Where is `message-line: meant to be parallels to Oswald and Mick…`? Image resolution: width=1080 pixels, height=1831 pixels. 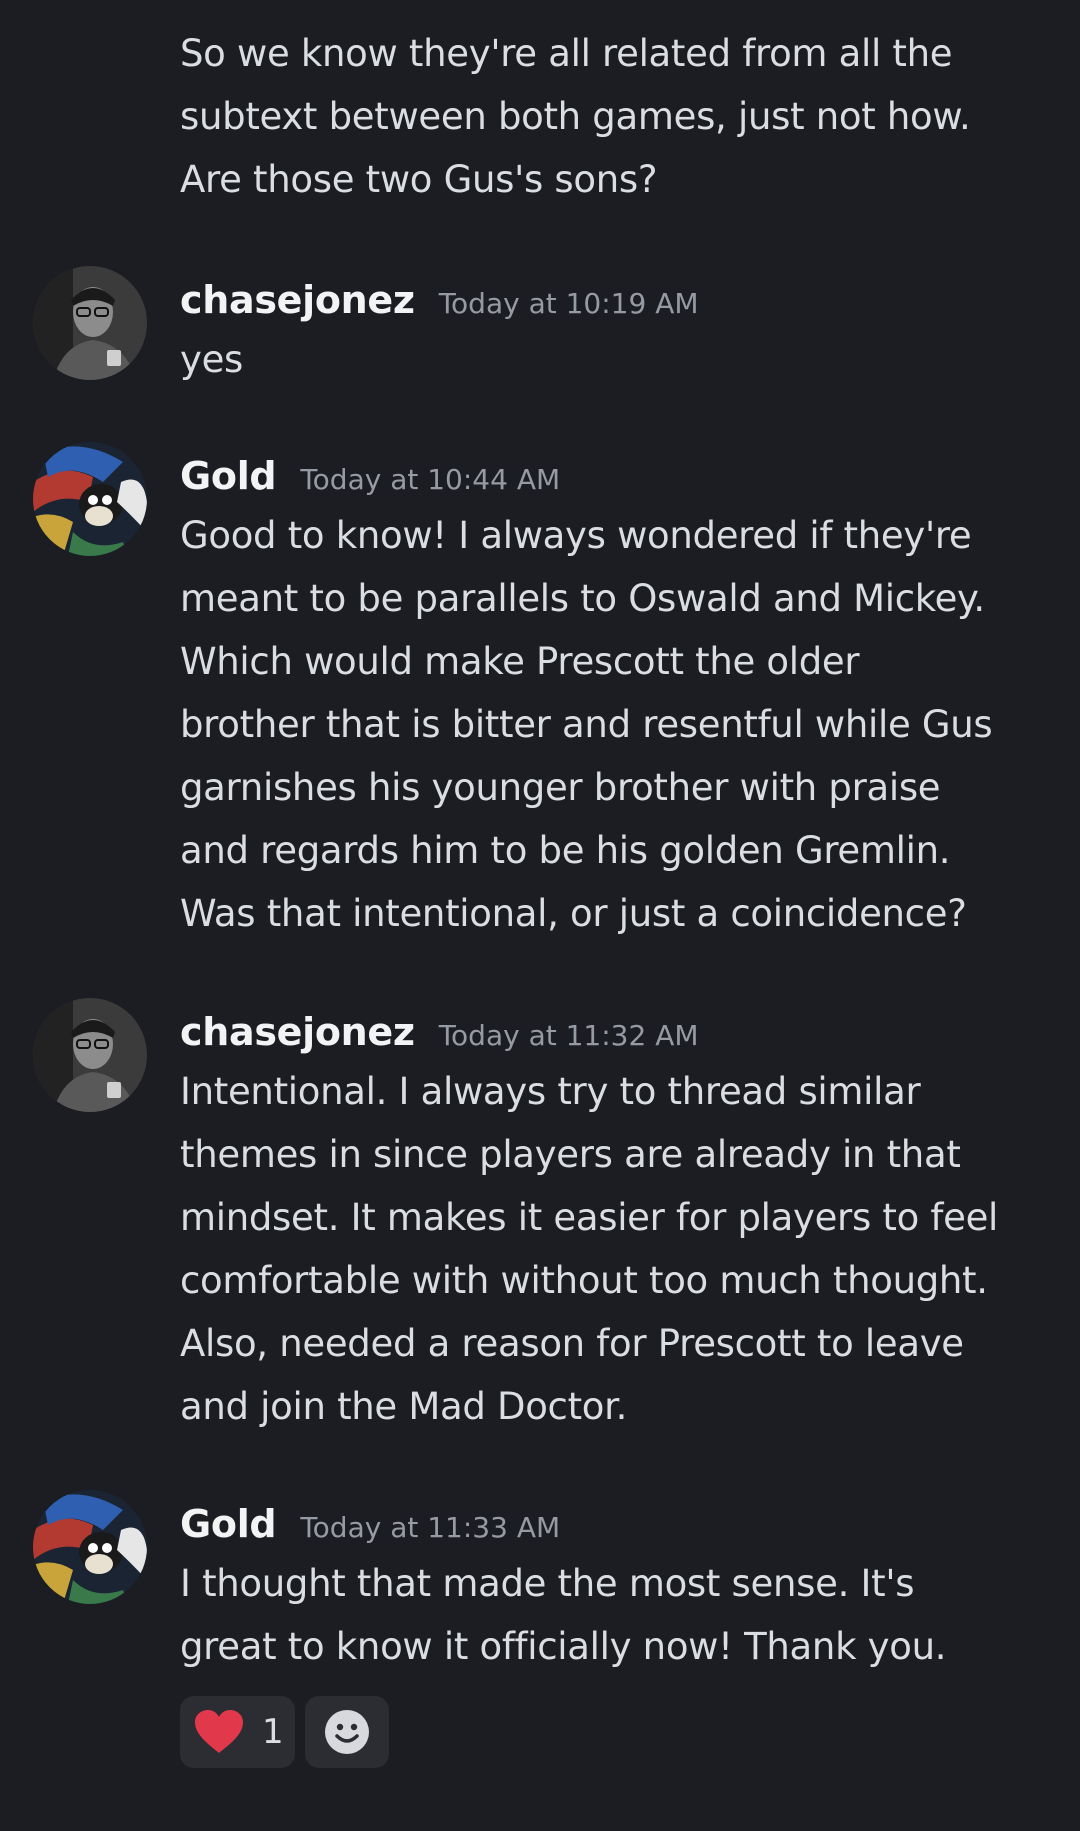
message-line: meant to be parallels to Oswald and Mick… is located at coordinates (582, 598).